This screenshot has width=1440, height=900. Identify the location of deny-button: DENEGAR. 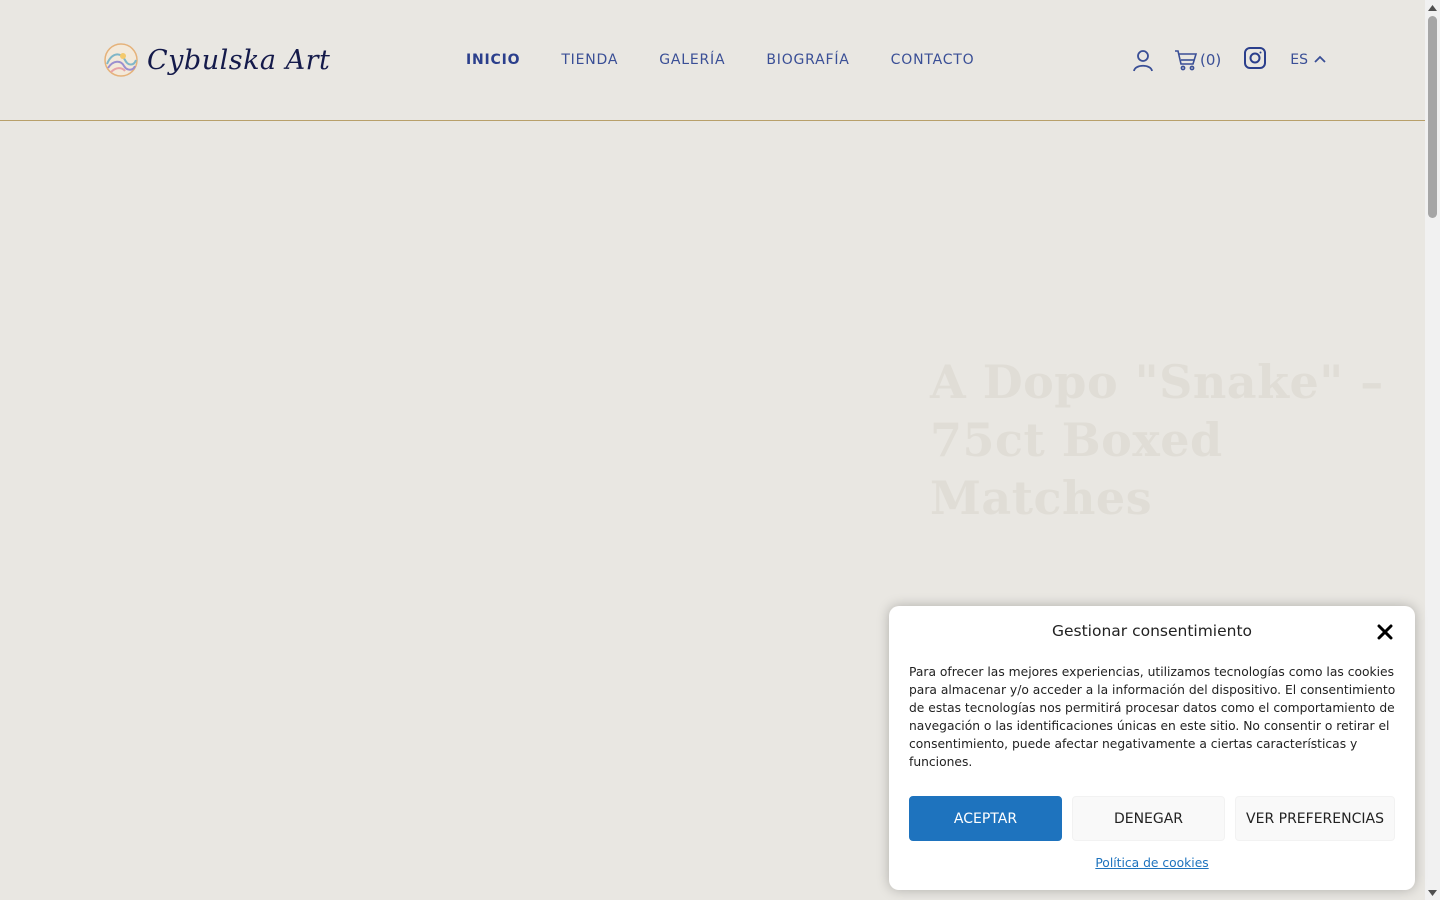
(1148, 818).